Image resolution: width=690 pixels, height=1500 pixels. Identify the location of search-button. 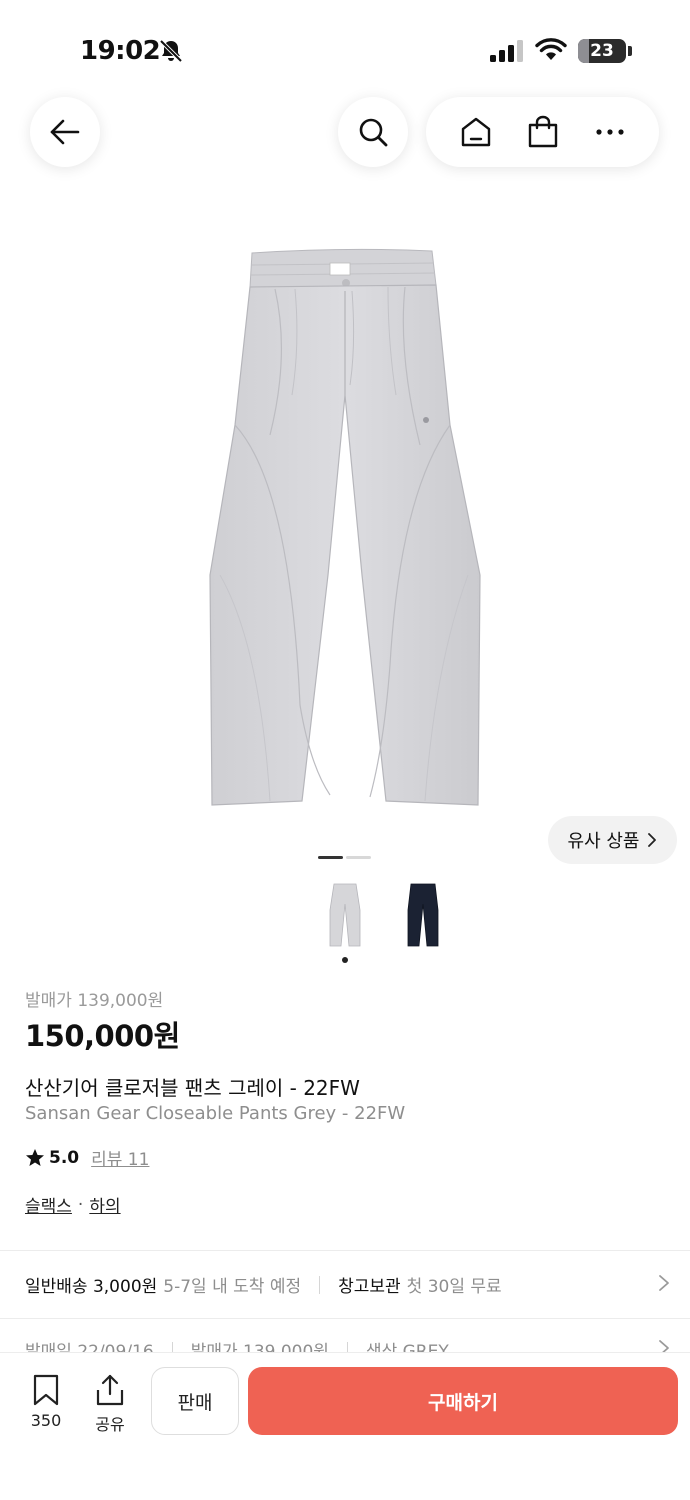
(373, 132).